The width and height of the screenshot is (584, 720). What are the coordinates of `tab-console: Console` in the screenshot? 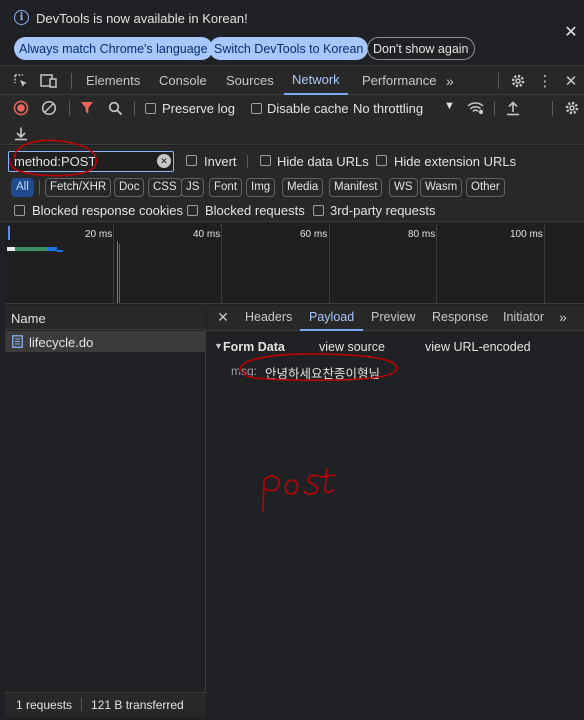 It's located at (183, 80).